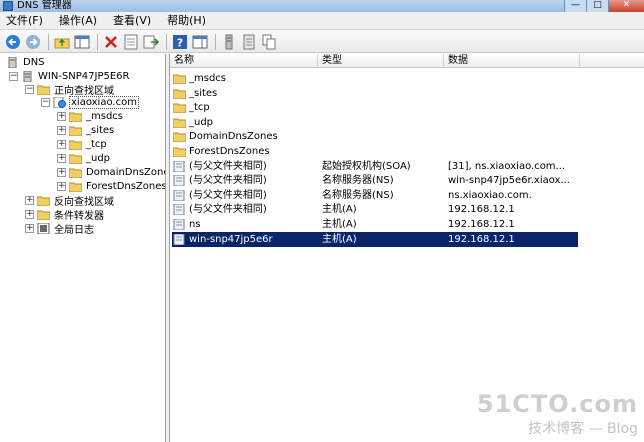 The height and width of the screenshot is (442, 644). What do you see at coordinates (62, 42) in the screenshot?
I see `up-folder-button` at bounding box center [62, 42].